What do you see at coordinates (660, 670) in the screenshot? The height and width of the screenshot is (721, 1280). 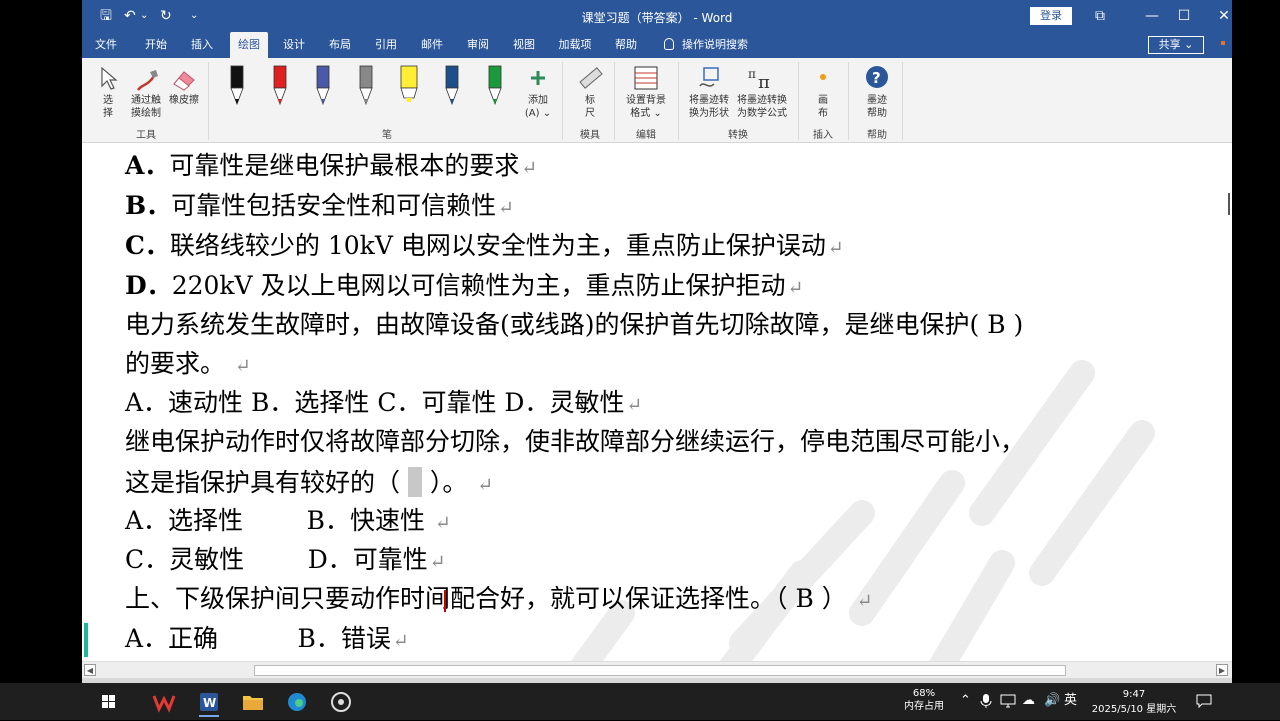 I see `scroll-thumb` at bounding box center [660, 670].